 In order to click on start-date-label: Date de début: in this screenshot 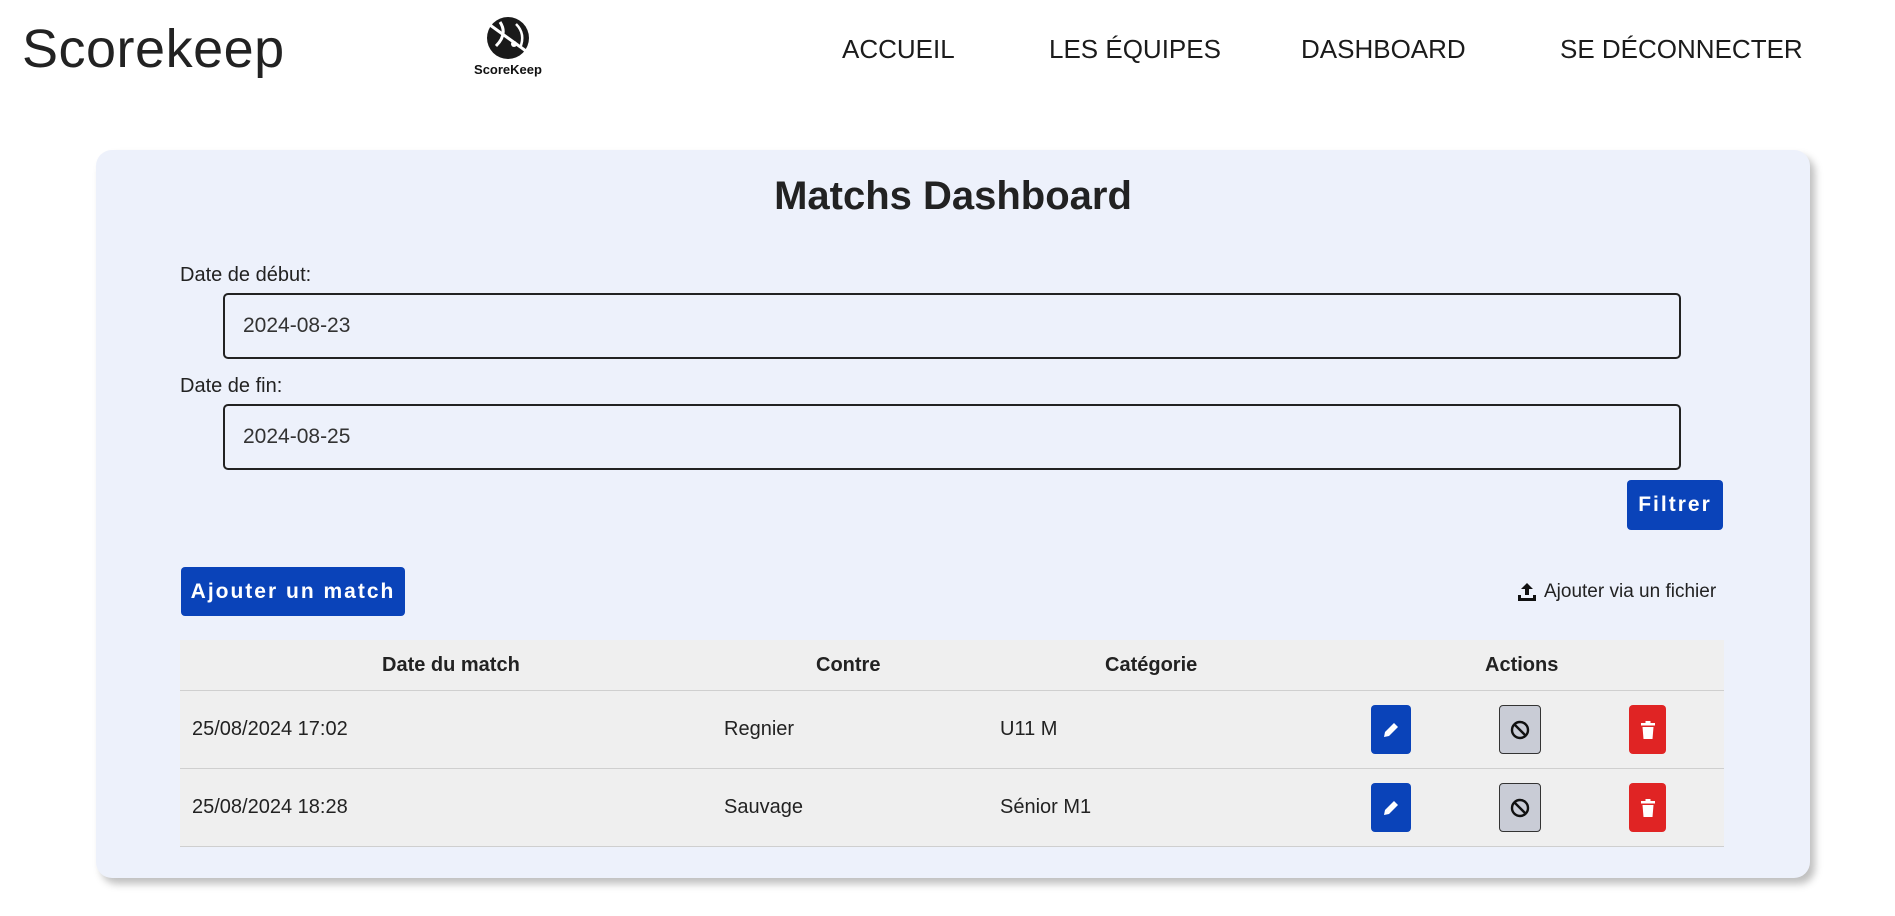, I will do `click(246, 275)`.